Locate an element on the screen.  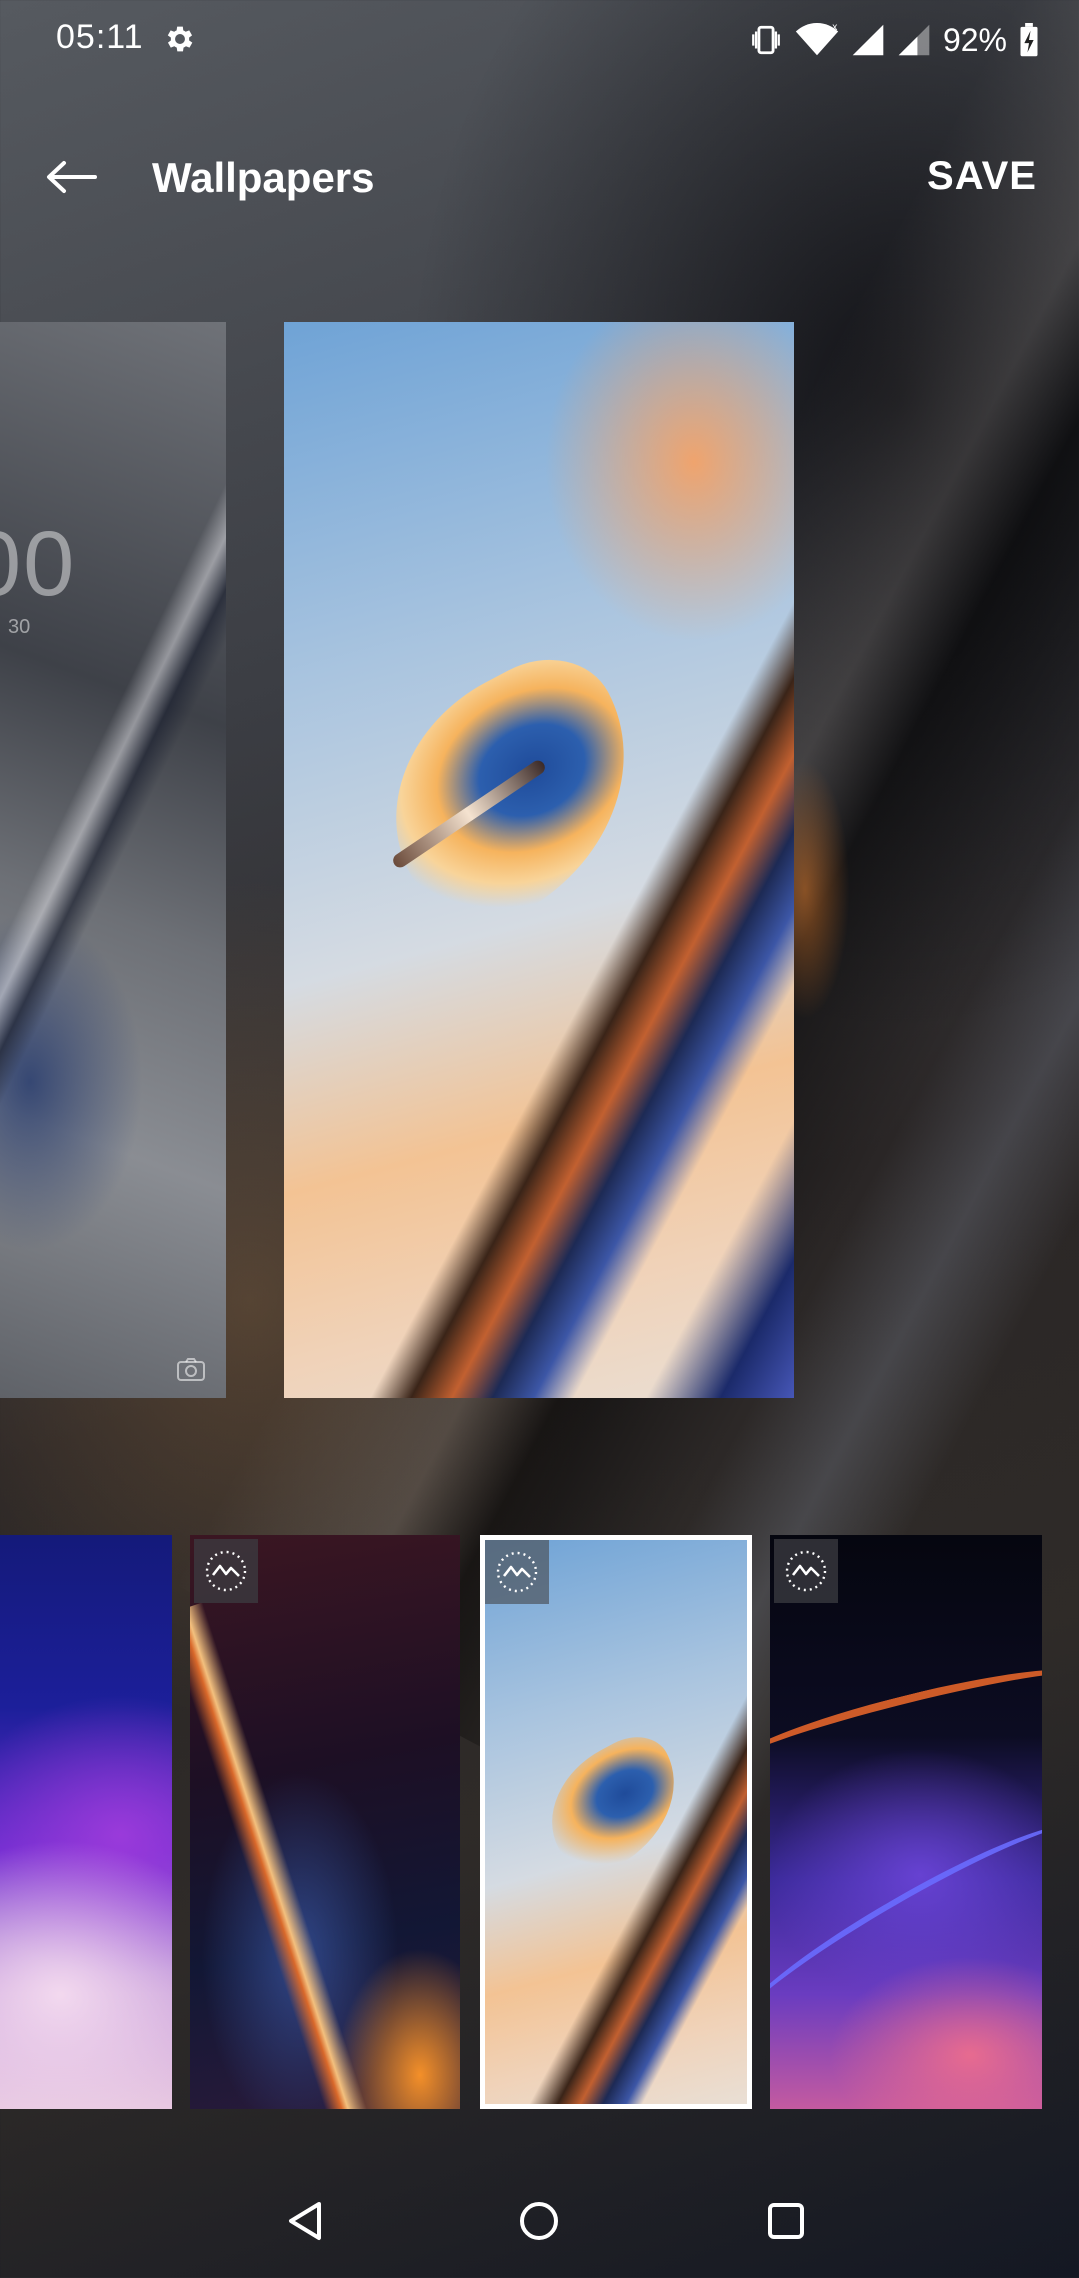
vibrate-icon is located at coordinates (766, 40).